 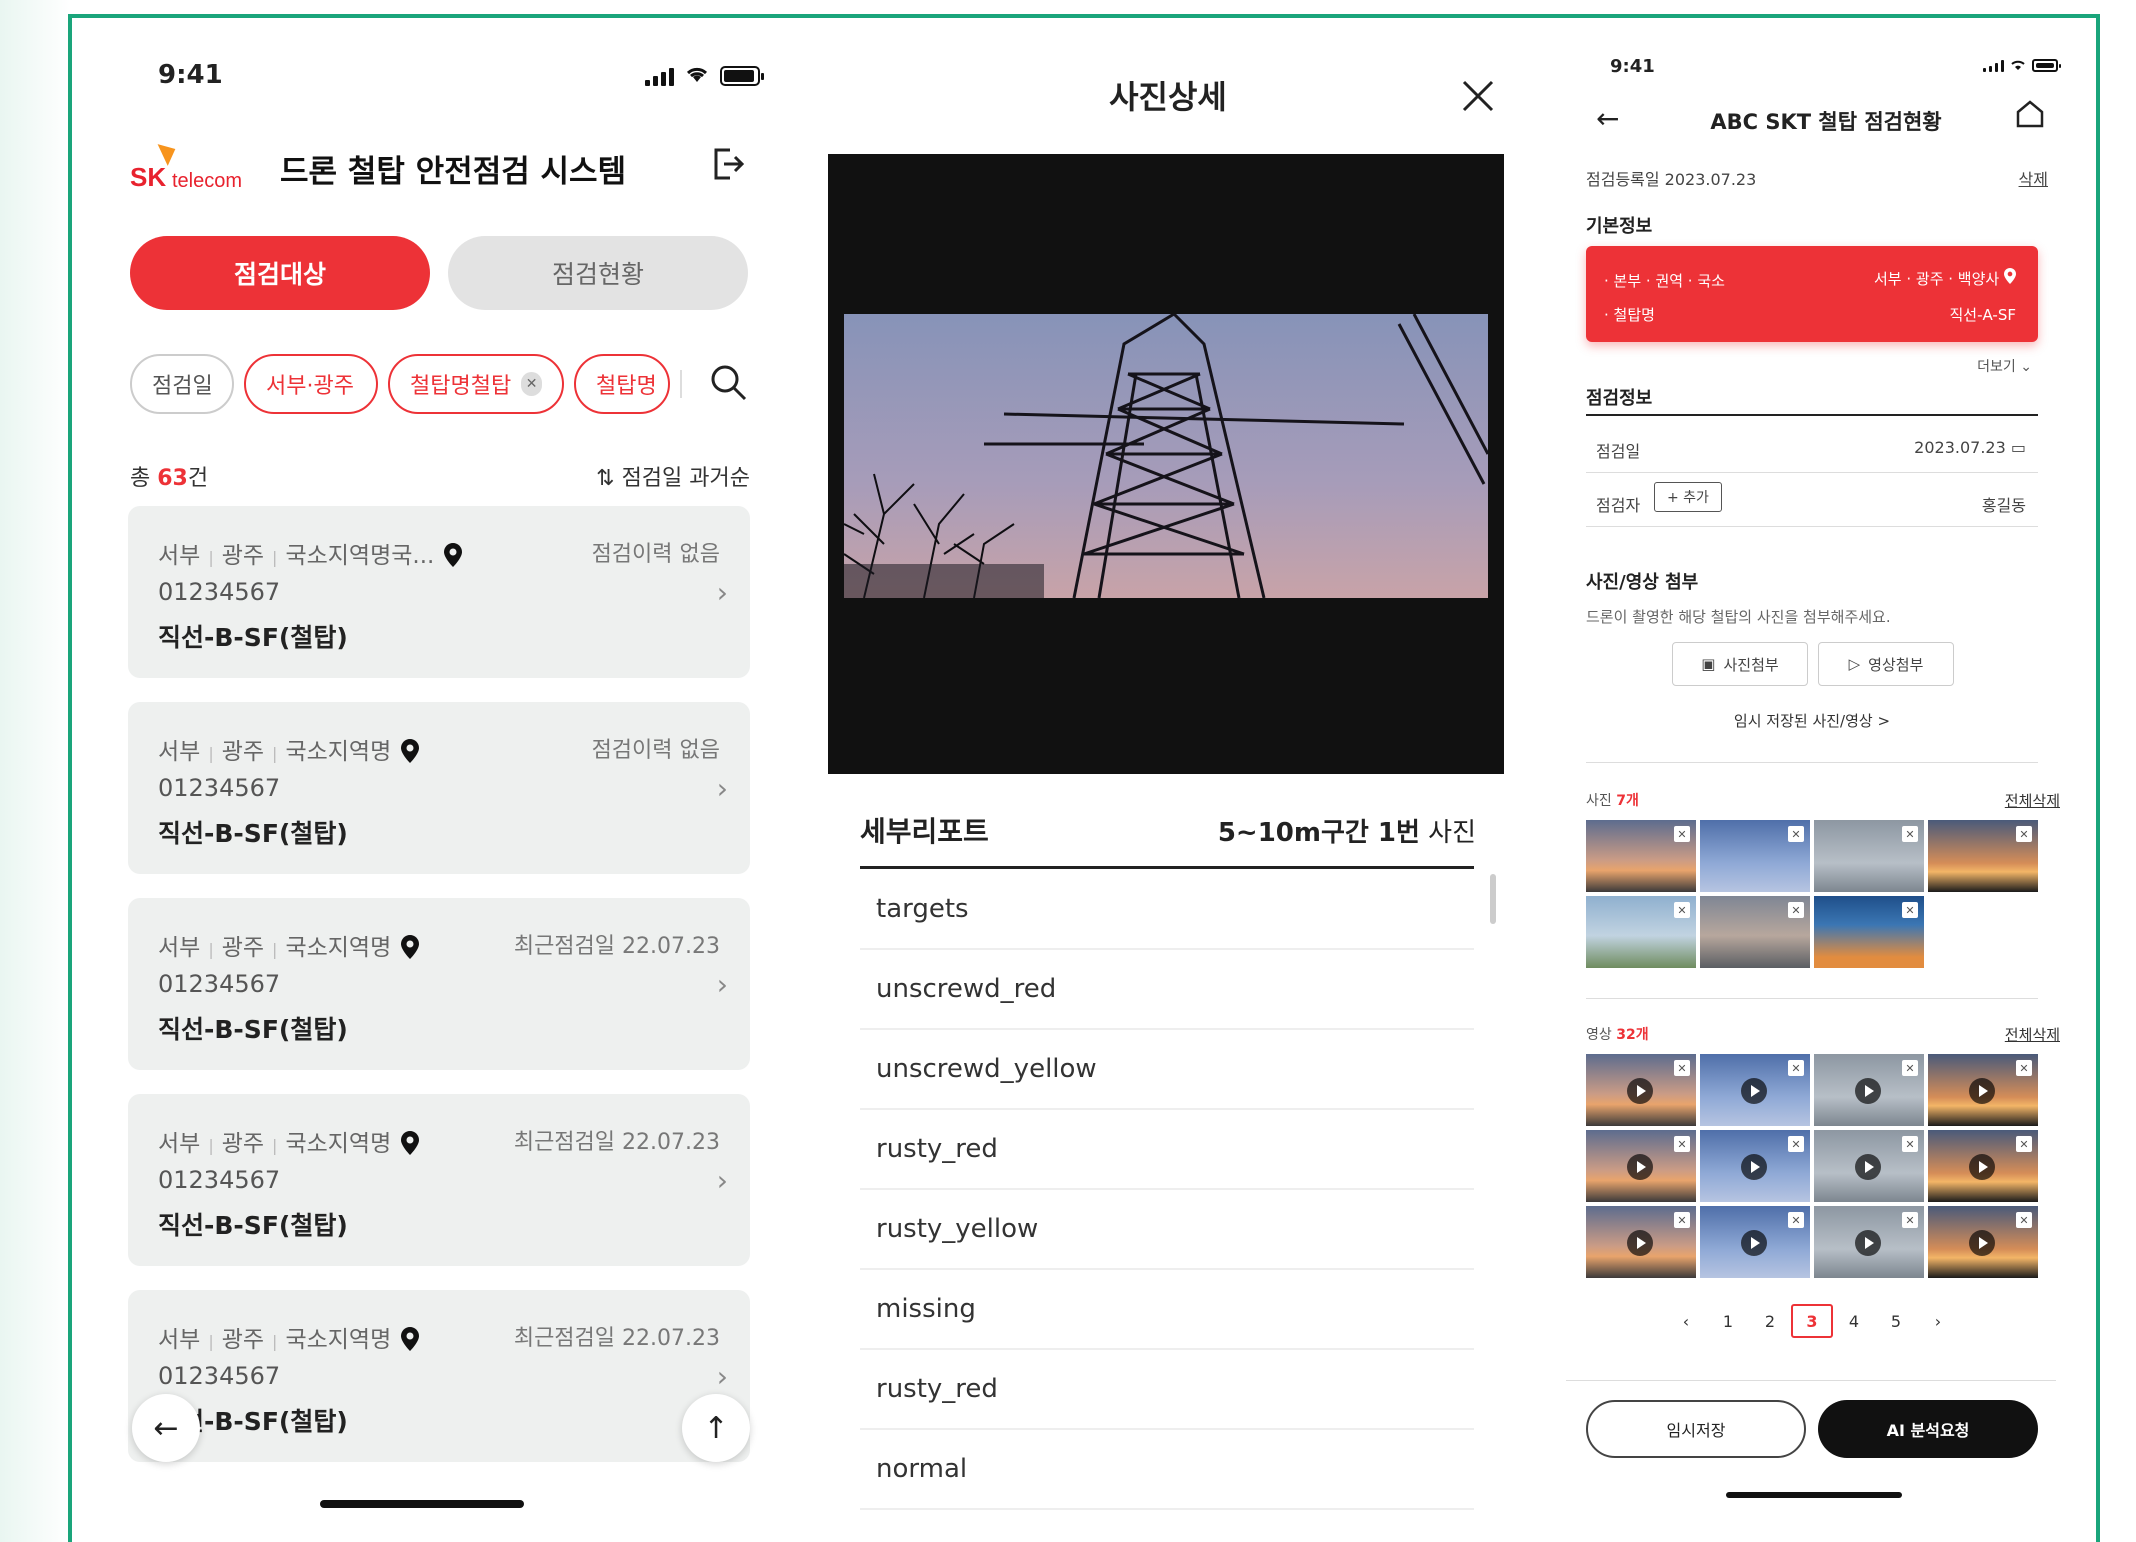 I want to click on scroll-top-button: ↑, so click(x=716, y=1428).